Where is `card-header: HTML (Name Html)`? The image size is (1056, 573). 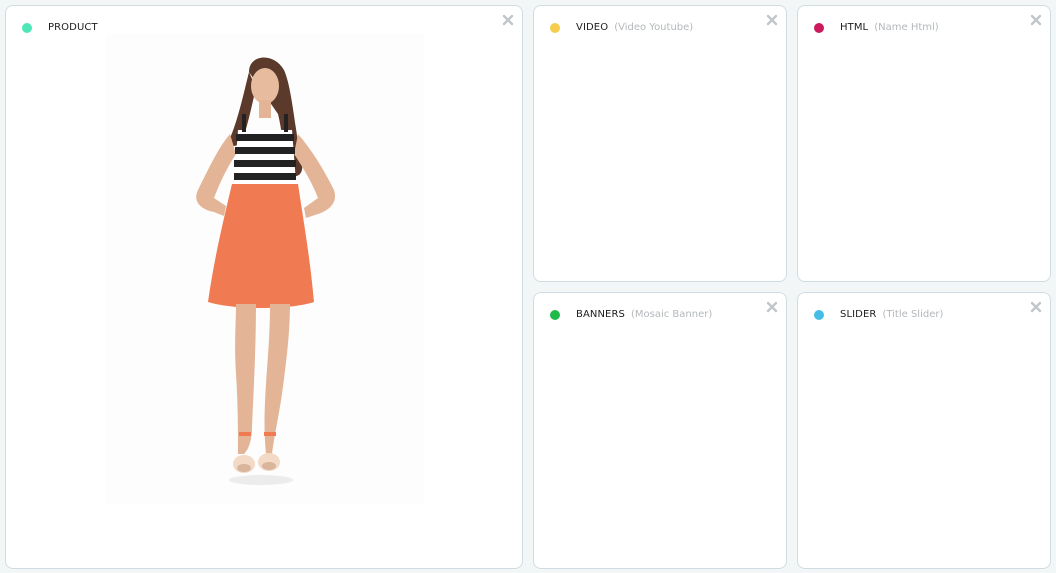
card-header: HTML (Name Html) is located at coordinates (876, 27).